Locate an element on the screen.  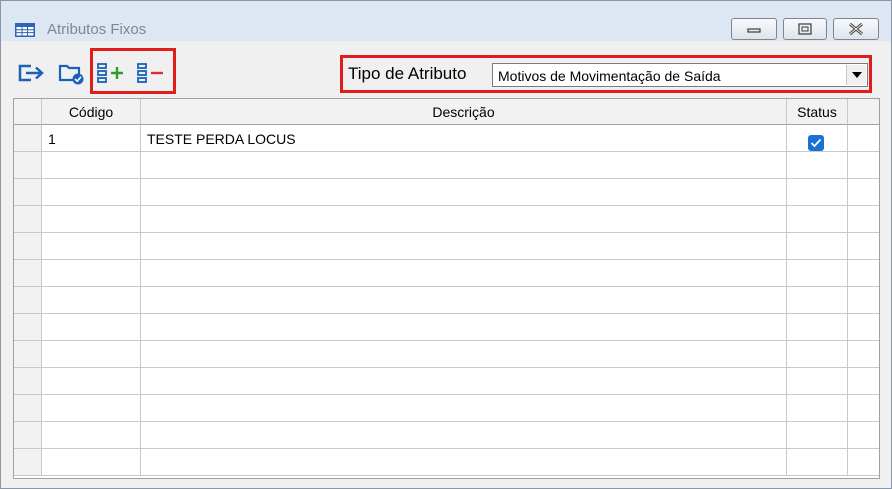
column-header-codigo: Código is located at coordinates (91, 112).